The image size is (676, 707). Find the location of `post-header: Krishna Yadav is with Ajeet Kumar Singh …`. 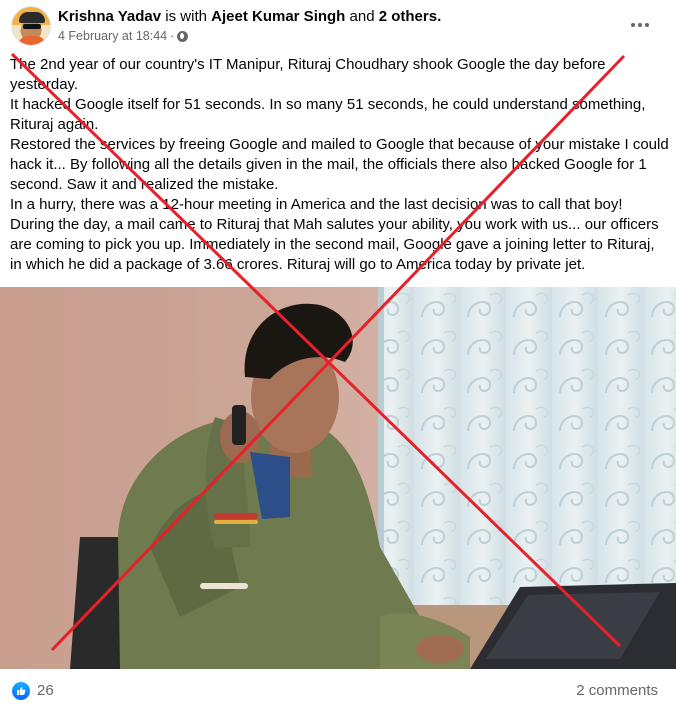

post-header: Krishna Yadav is with Ajeet Kumar Singh … is located at coordinates (338, 26).